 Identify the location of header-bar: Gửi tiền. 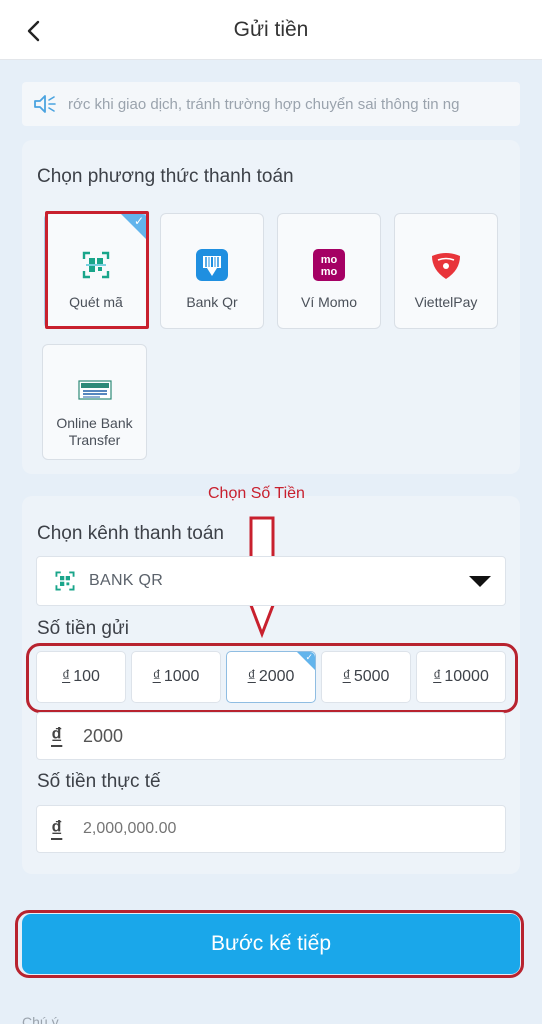
(271, 30).